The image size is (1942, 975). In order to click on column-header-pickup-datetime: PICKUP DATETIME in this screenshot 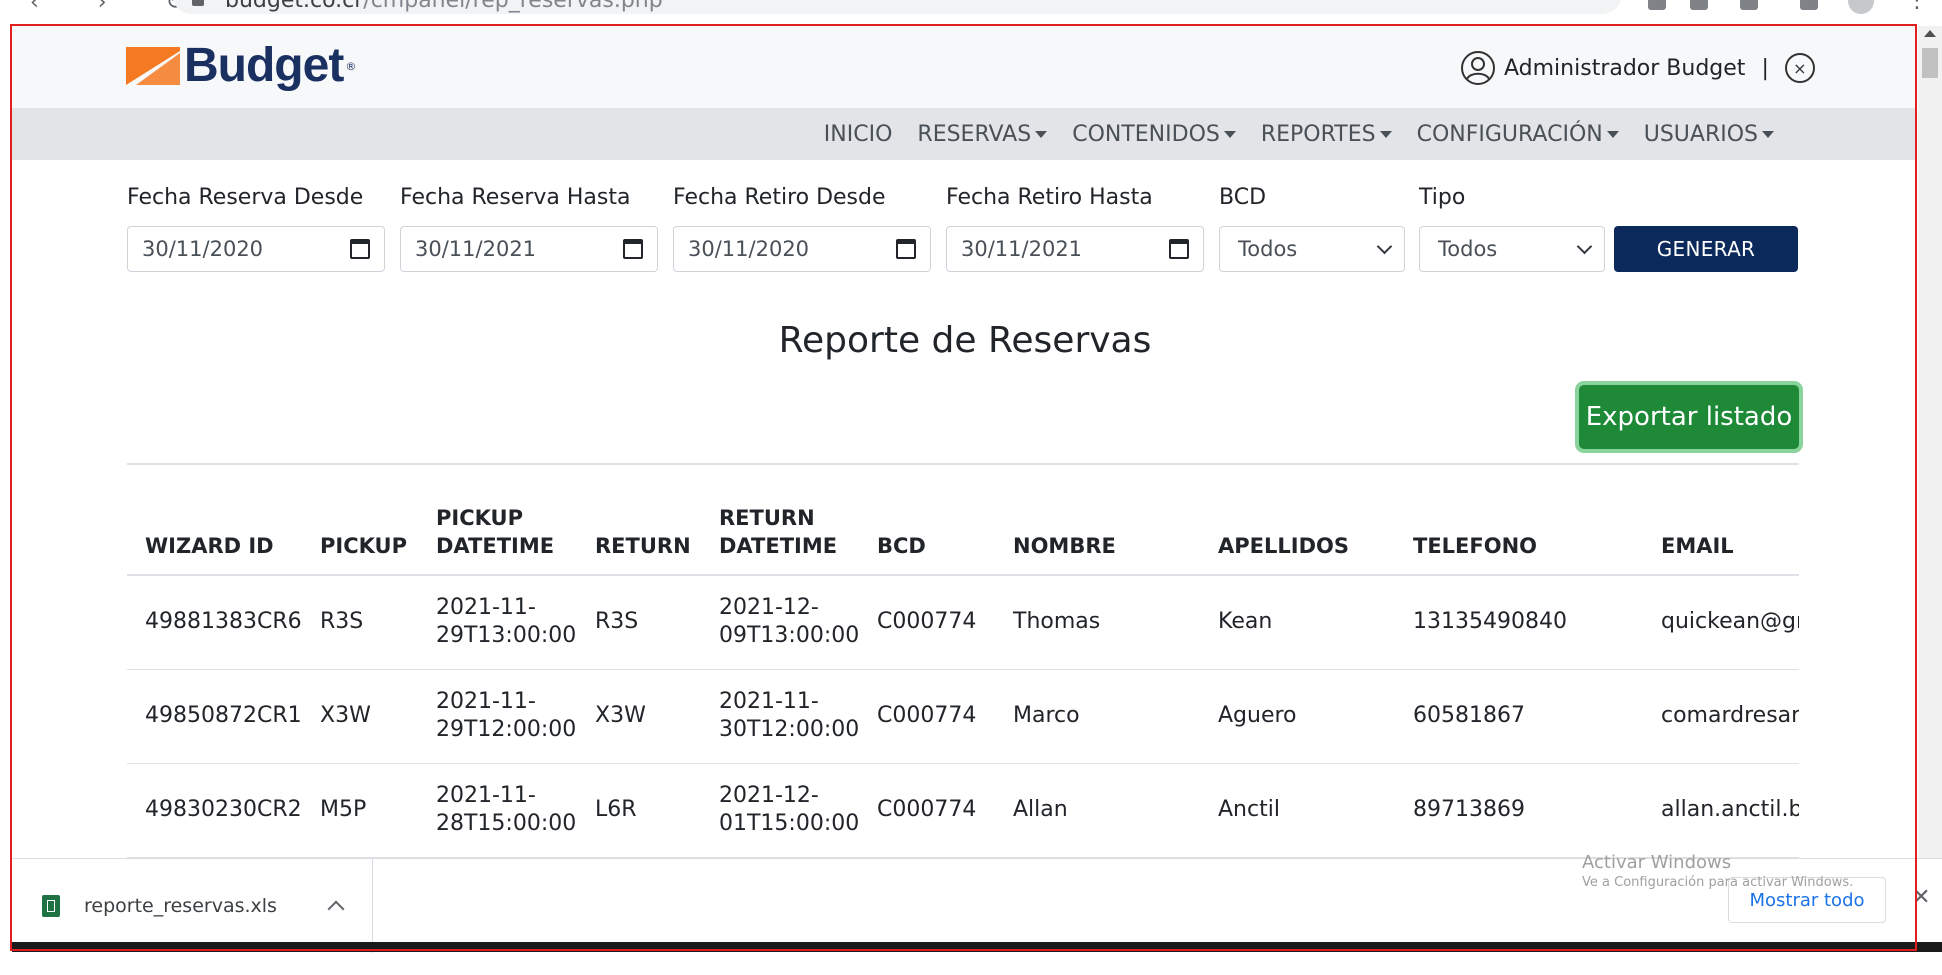, I will do `click(497, 520)`.